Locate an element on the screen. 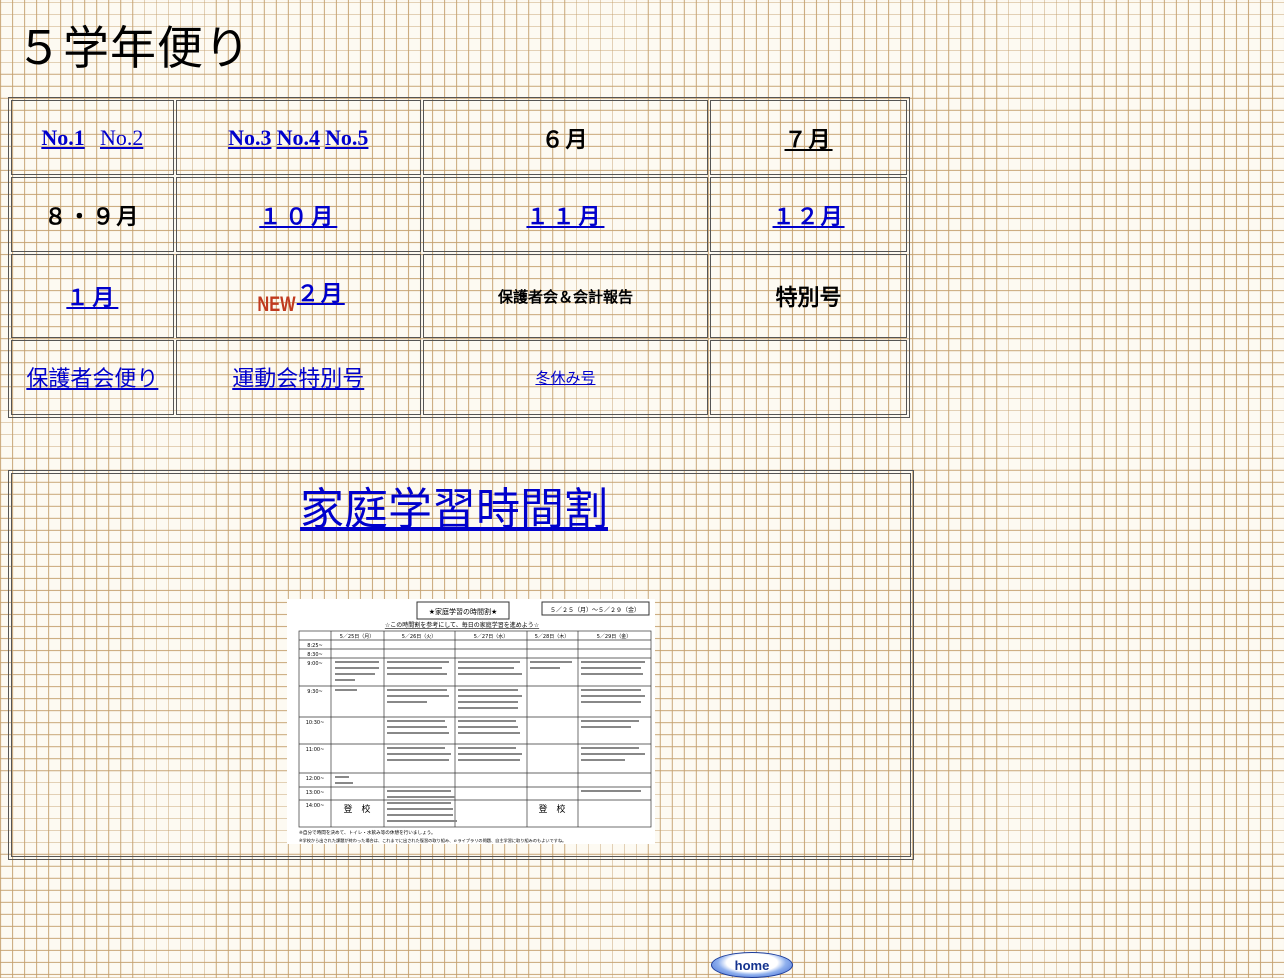 This screenshot has width=1284, height=978. link-october: １０月 is located at coordinates (298, 217).